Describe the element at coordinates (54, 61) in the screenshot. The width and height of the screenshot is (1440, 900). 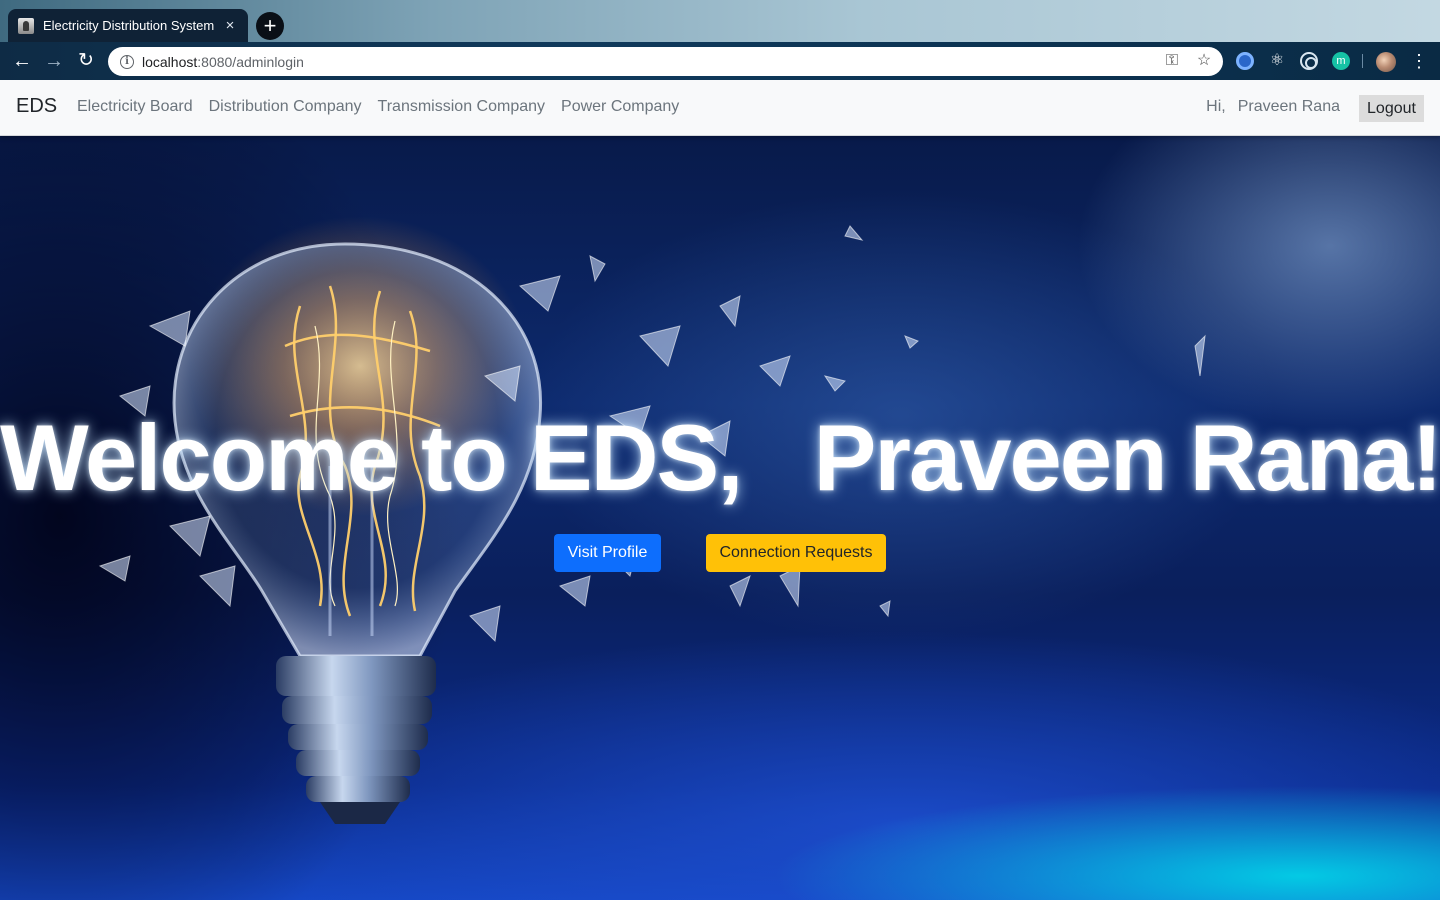
I see `forward-icon: →` at that location.